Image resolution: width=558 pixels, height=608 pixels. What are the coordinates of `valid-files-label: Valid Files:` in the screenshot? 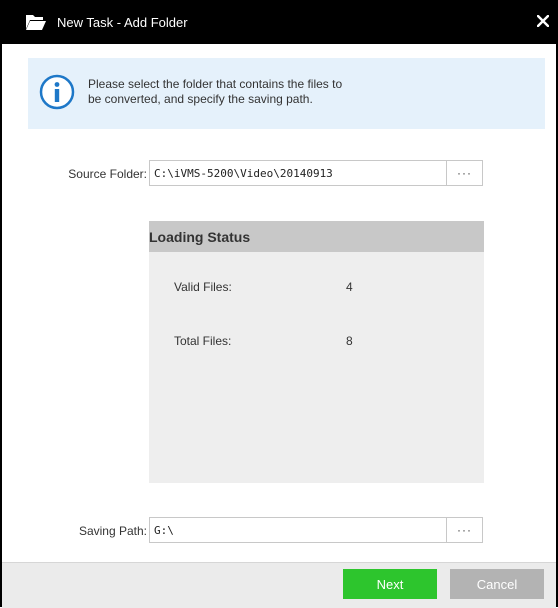 It's located at (203, 287).